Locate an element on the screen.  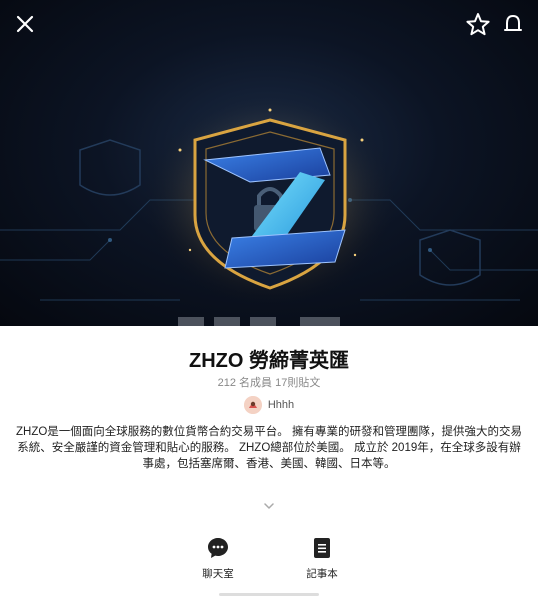
star-icon is located at coordinates (478, 24).